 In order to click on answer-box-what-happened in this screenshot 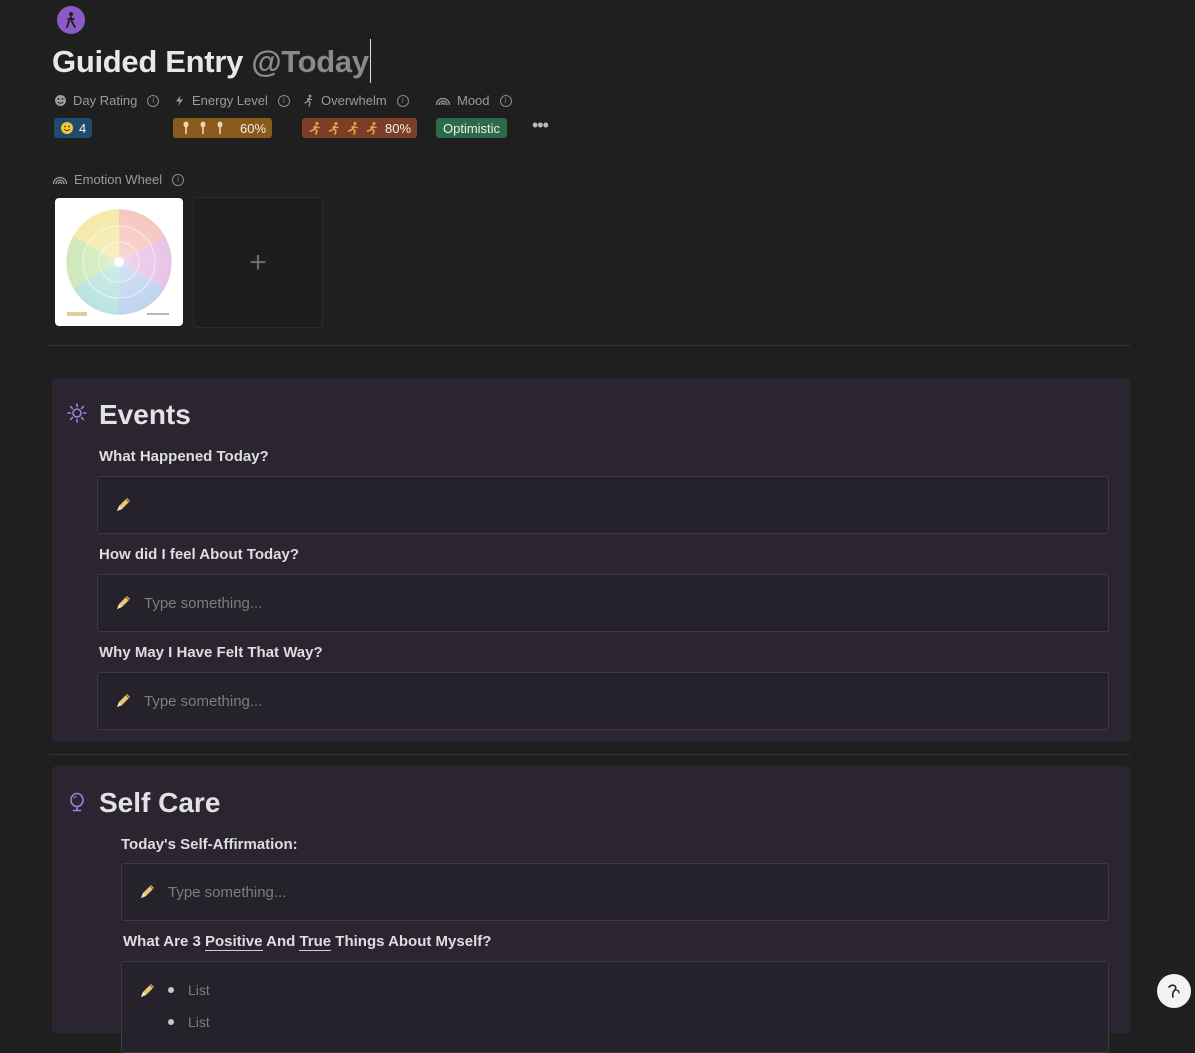, I will do `click(603, 505)`.